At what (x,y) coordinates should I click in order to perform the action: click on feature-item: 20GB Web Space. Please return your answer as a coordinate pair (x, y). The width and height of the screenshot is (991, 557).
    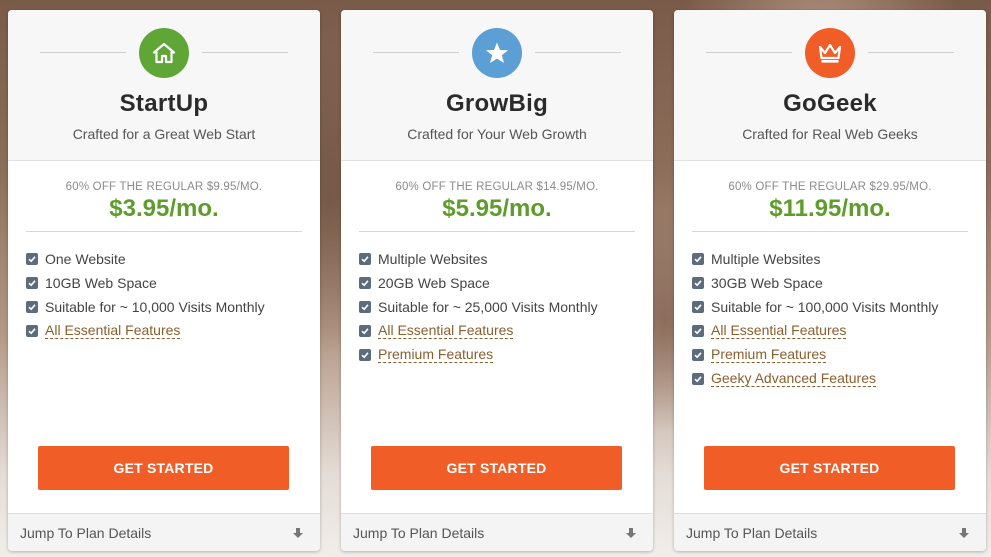
    Looking at the image, I should click on (497, 283).